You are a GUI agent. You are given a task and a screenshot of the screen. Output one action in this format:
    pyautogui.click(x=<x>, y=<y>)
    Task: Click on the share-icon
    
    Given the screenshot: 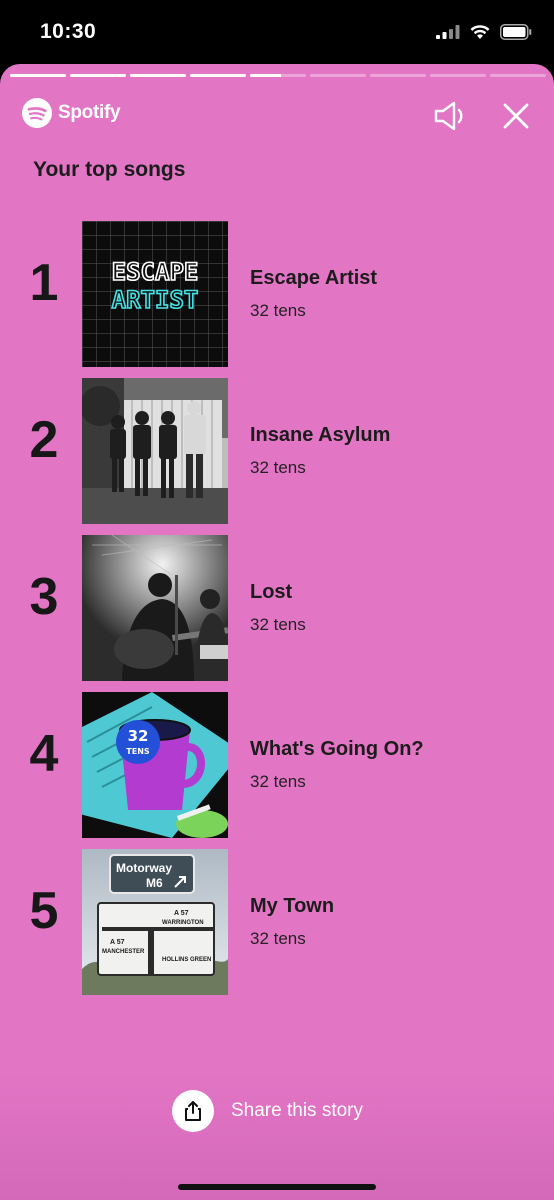 What is the action you would take?
    pyautogui.click(x=193, y=1111)
    